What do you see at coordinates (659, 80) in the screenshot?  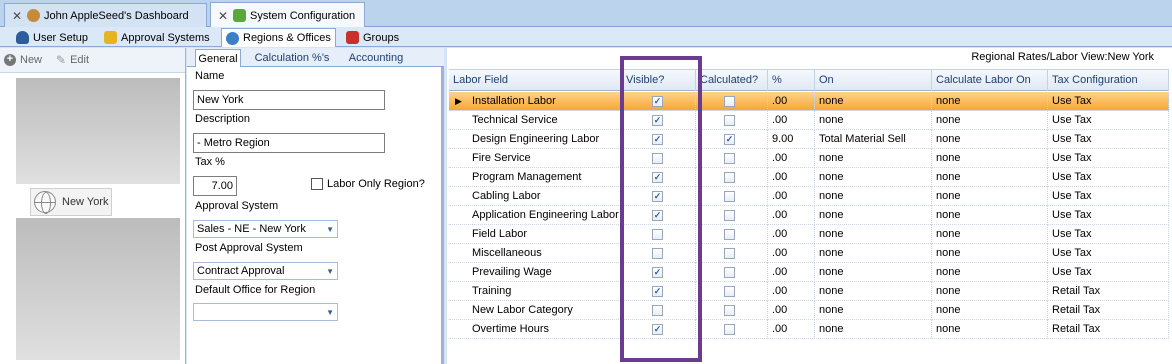 I see `column-header-visible: Visible?` at bounding box center [659, 80].